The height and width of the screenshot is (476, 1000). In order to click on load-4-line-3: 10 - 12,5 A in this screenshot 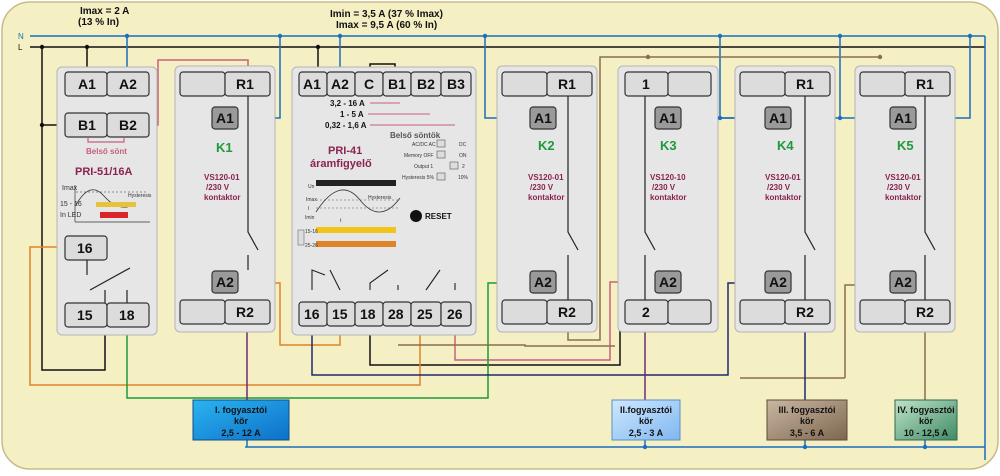, I will do `click(926, 433)`.